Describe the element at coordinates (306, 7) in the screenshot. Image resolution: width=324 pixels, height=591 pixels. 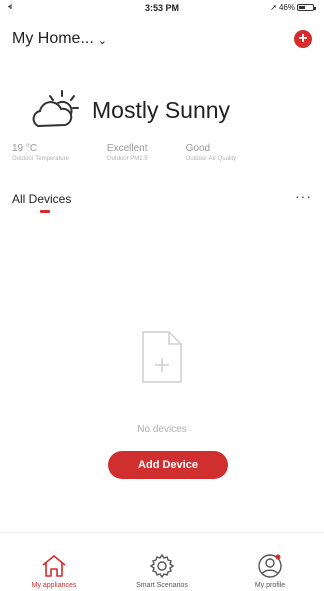
I see `battery-icon` at that location.